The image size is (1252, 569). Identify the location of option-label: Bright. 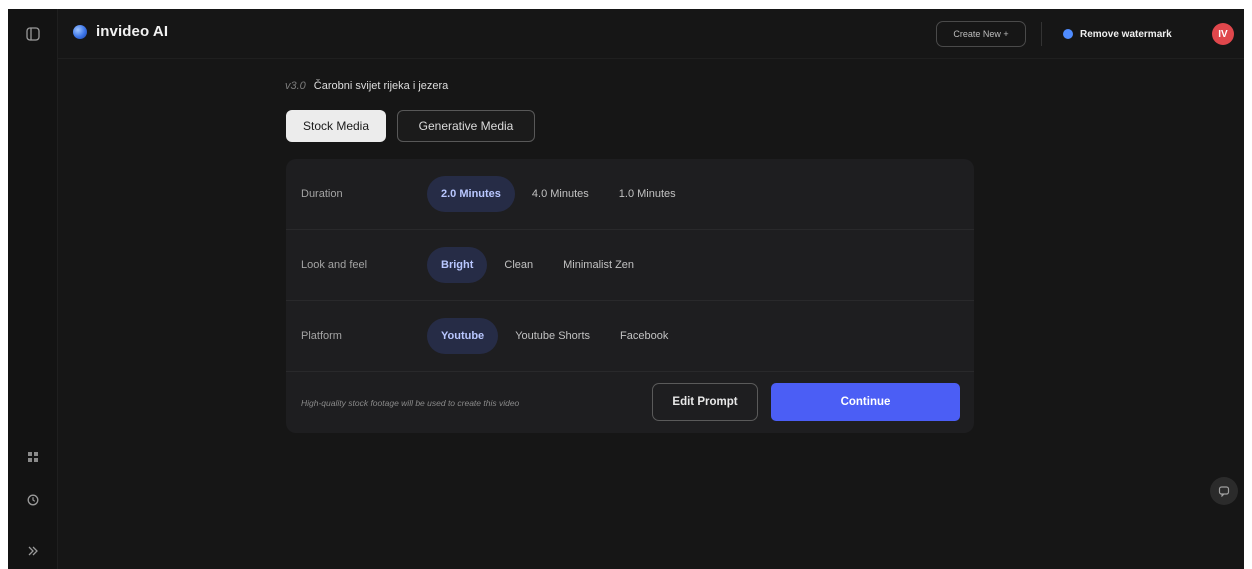
(457, 265).